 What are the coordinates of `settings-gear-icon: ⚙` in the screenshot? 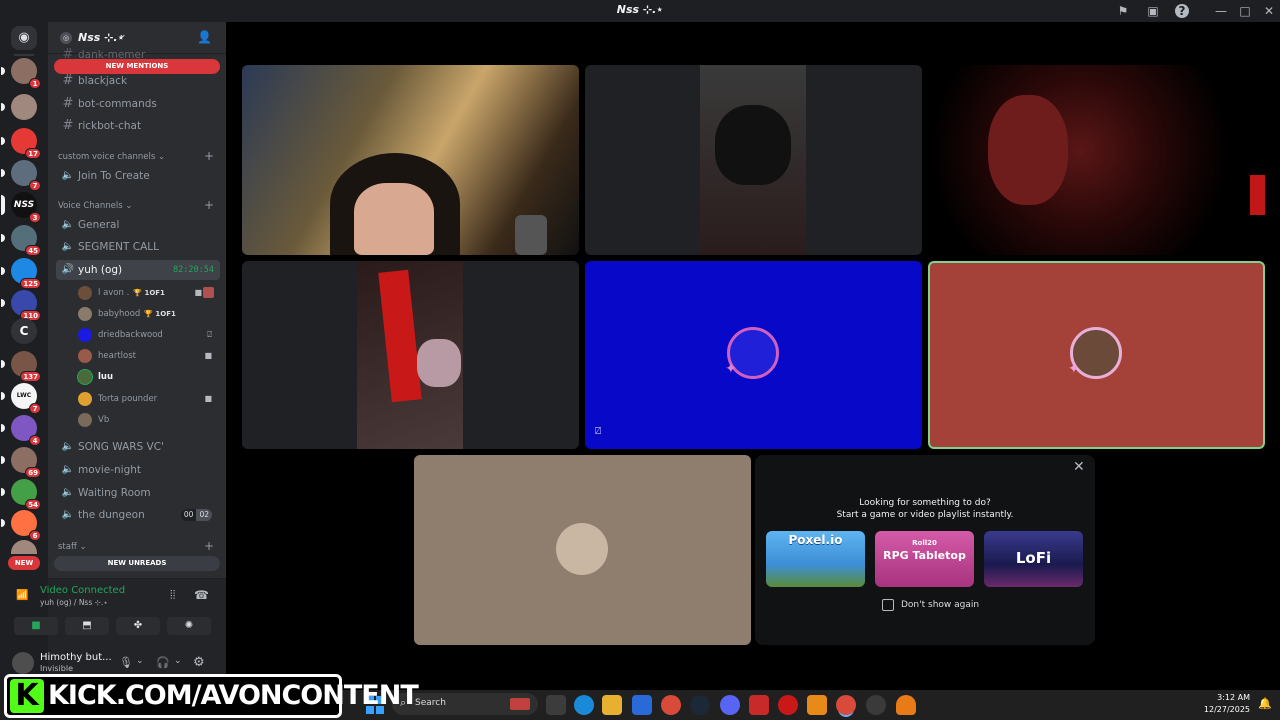 It's located at (199, 662).